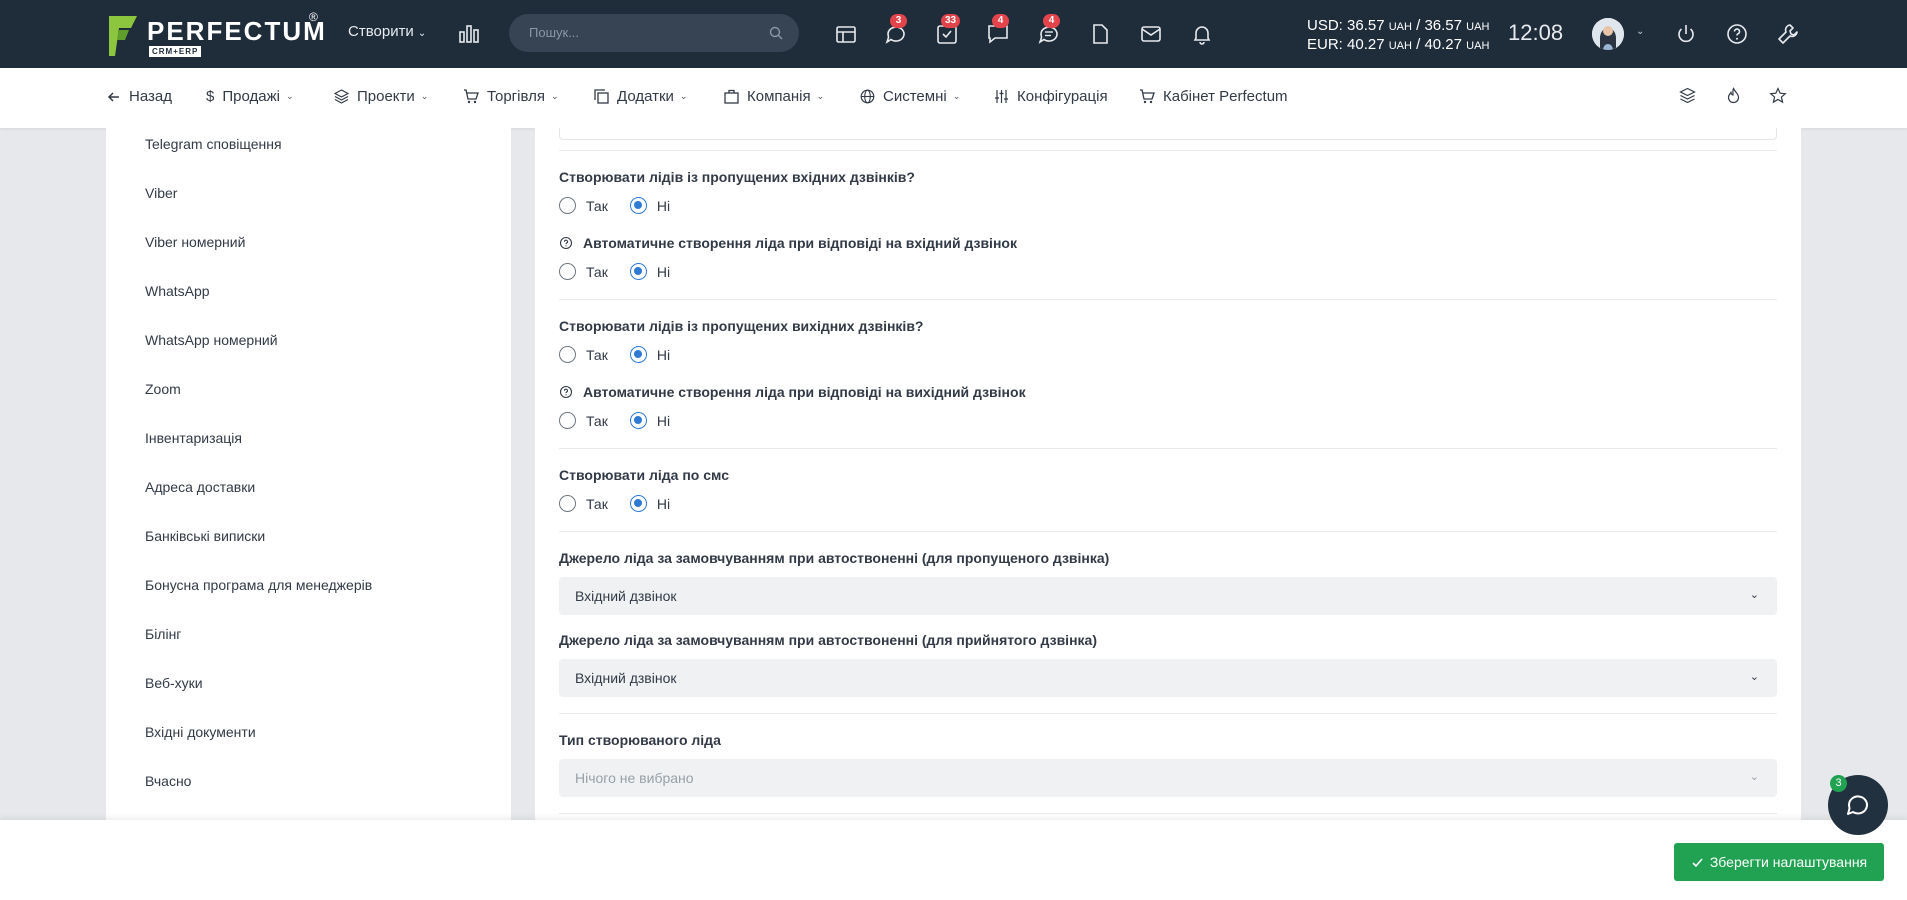 The height and width of the screenshot is (900, 1907). Describe the element at coordinates (1439, 44) in the screenshot. I see `currency-eur-tail: / 40.27` at that location.